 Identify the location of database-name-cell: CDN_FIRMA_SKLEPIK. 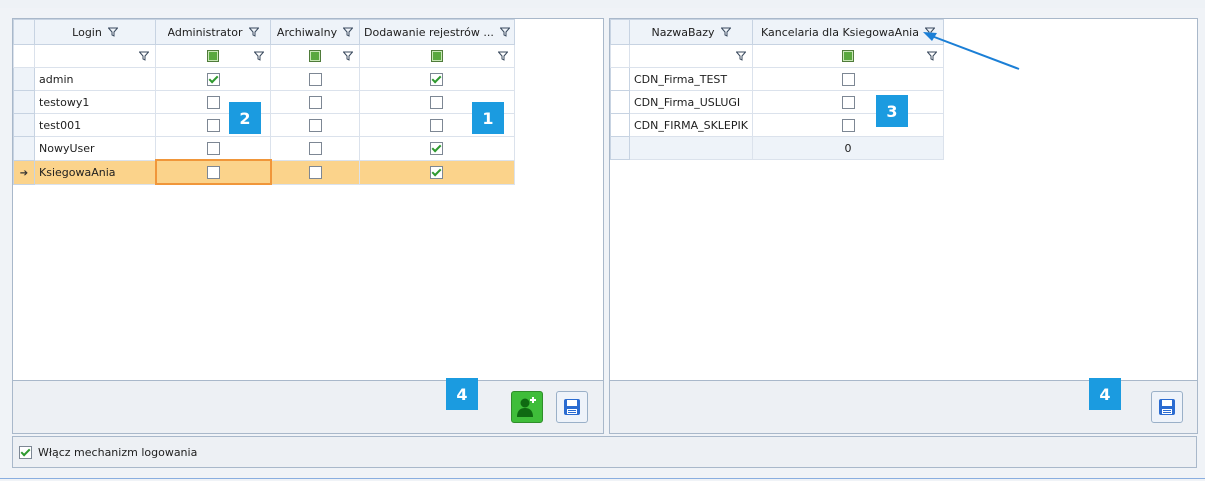
(691, 125).